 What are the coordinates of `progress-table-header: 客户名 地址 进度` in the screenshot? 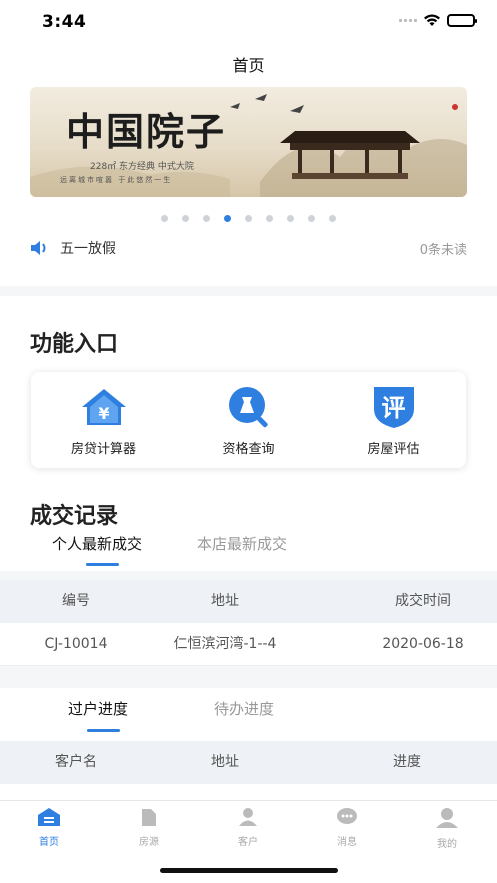 It's located at (248, 762).